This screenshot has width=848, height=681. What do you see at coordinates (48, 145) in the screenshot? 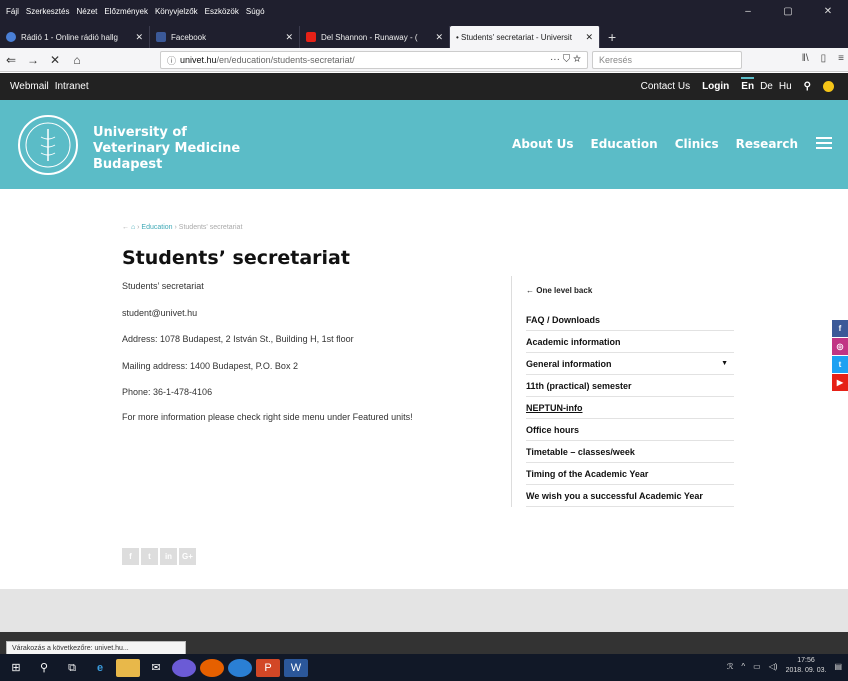
I see `university-logo` at bounding box center [48, 145].